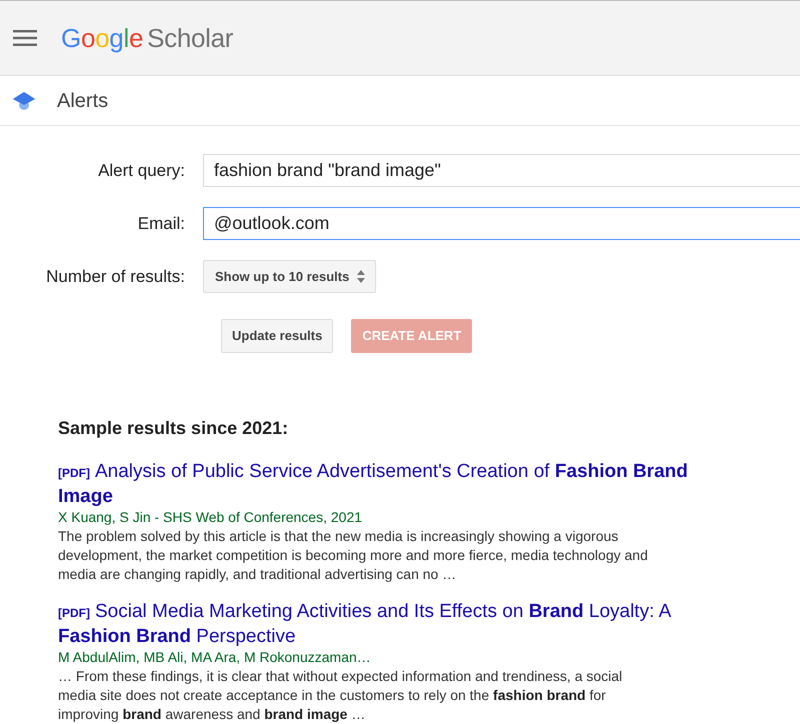 This screenshot has width=800, height=724. I want to click on logo: Google Scholar, so click(147, 38).